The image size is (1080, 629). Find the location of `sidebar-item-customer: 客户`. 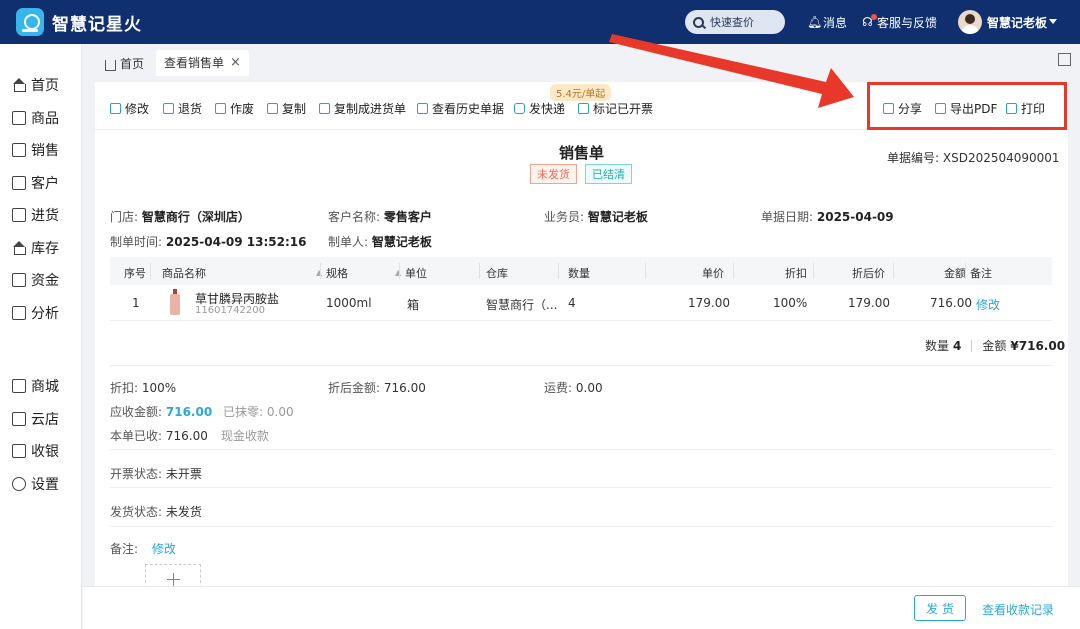

sidebar-item-customer: 客户 is located at coordinates (41, 183).